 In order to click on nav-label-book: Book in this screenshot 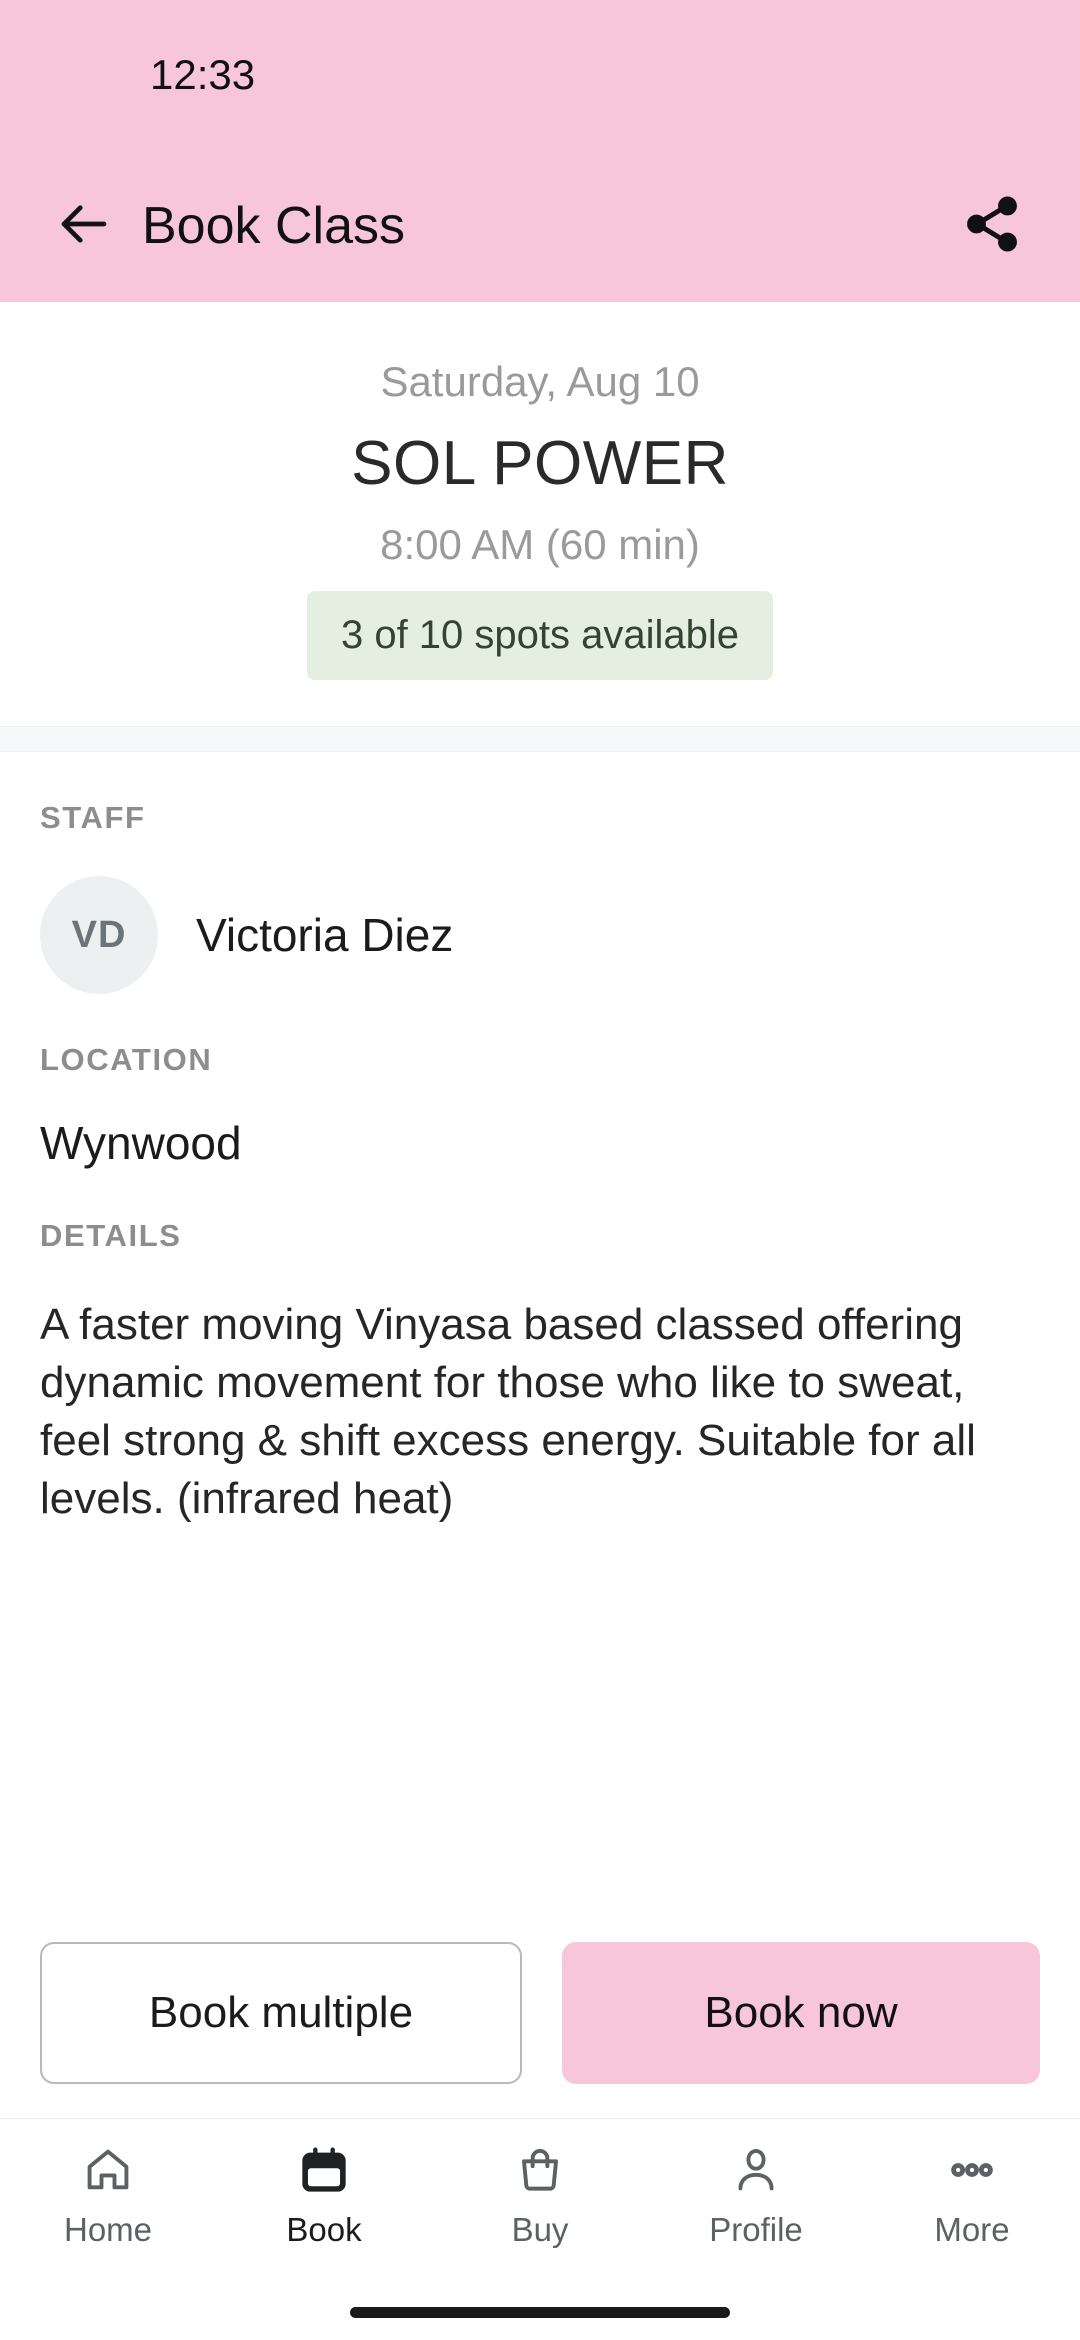, I will do `click(324, 2229)`.